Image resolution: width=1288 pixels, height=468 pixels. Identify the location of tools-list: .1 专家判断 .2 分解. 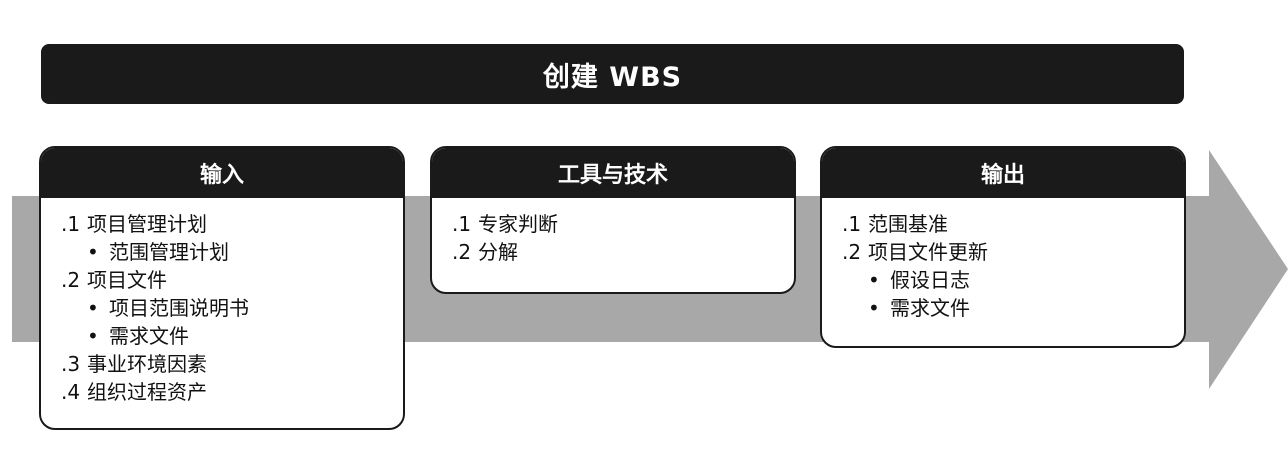
(613, 232).